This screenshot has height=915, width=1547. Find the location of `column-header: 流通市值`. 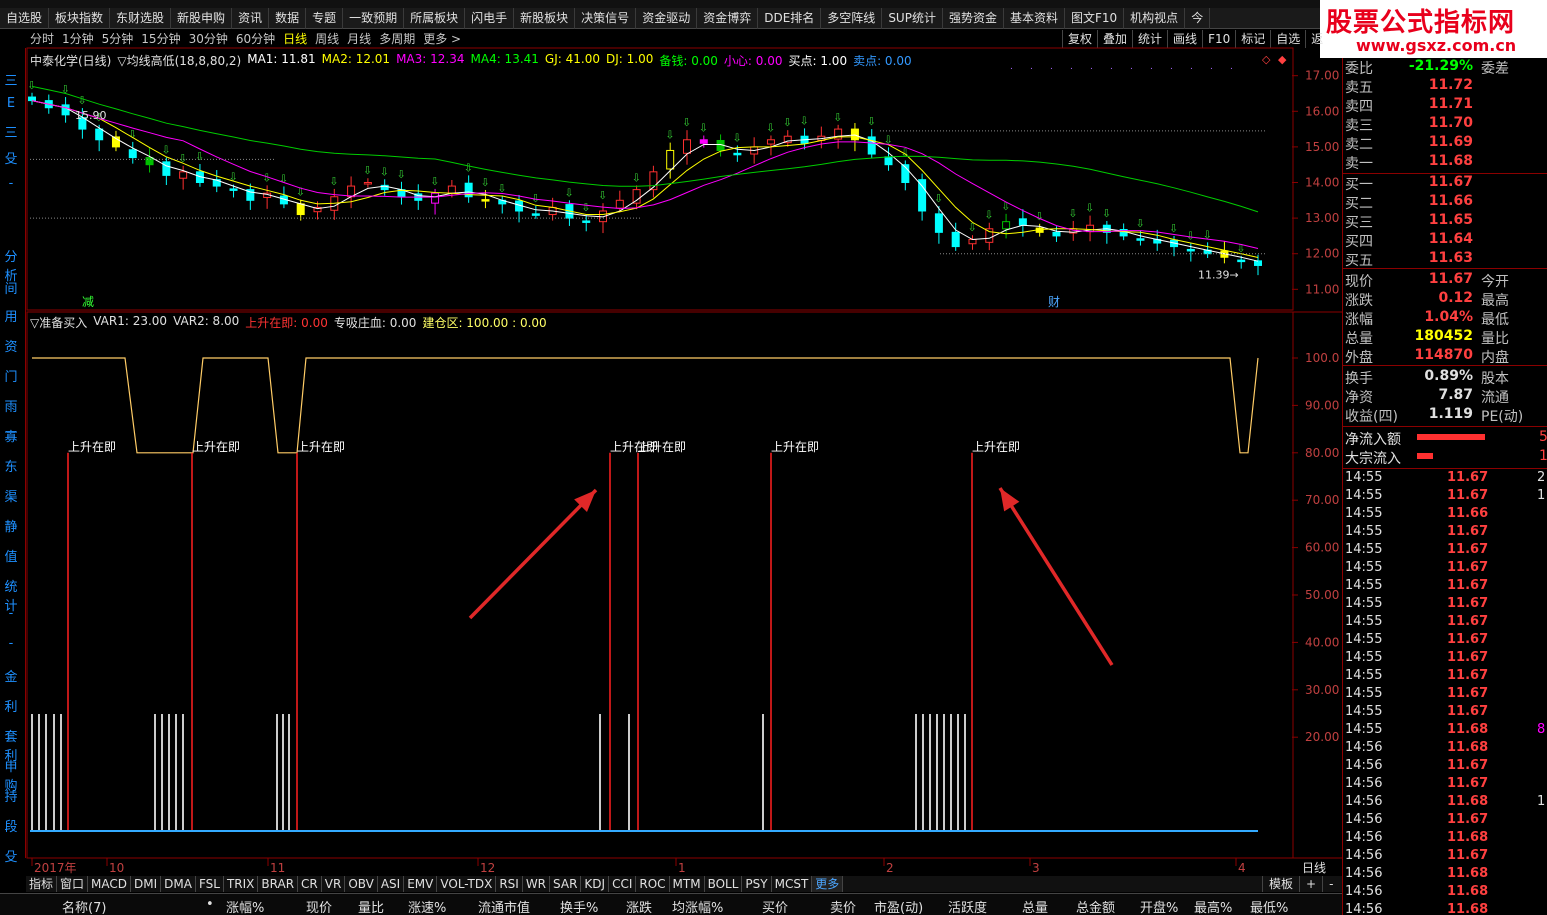

column-header: 流通市值 is located at coordinates (504, 906).